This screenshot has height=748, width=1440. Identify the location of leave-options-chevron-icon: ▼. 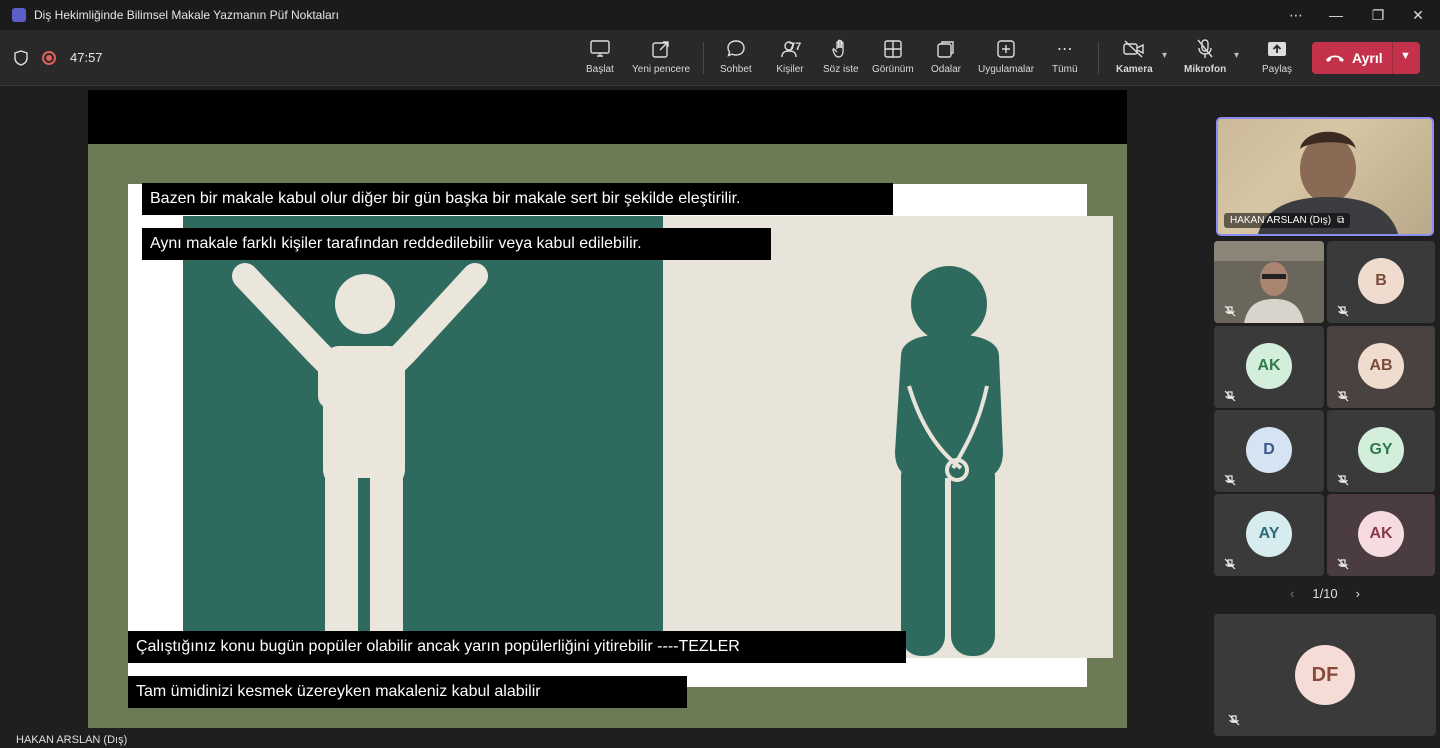
(1405, 56).